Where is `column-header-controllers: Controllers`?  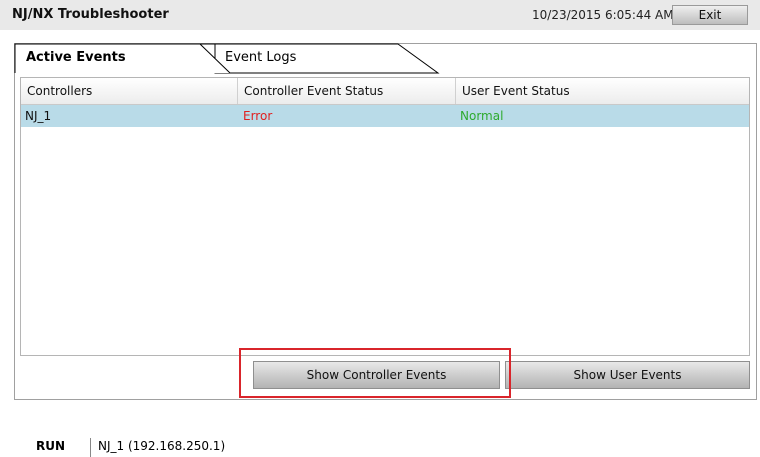
column-header-controllers: Controllers is located at coordinates (129, 91).